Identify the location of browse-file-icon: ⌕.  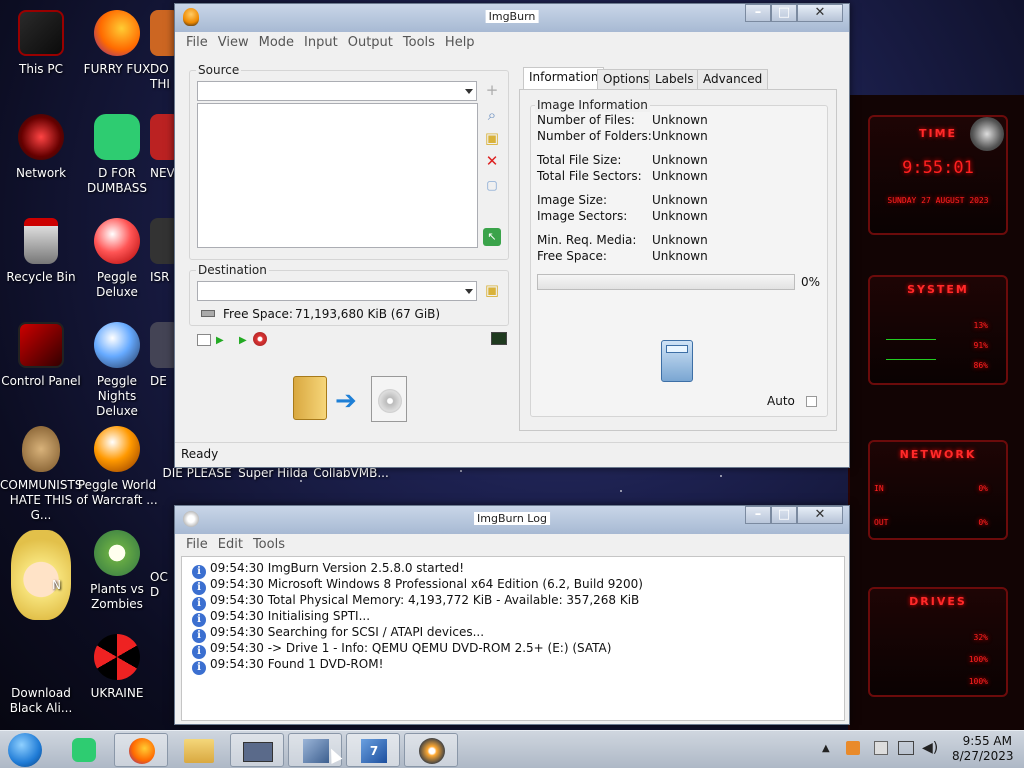
(492, 115).